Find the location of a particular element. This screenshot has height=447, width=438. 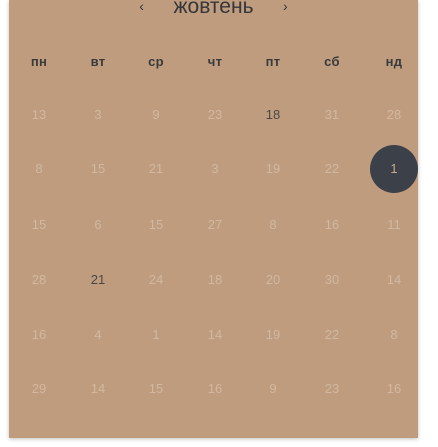

day-cell: 6 is located at coordinates (98, 225).